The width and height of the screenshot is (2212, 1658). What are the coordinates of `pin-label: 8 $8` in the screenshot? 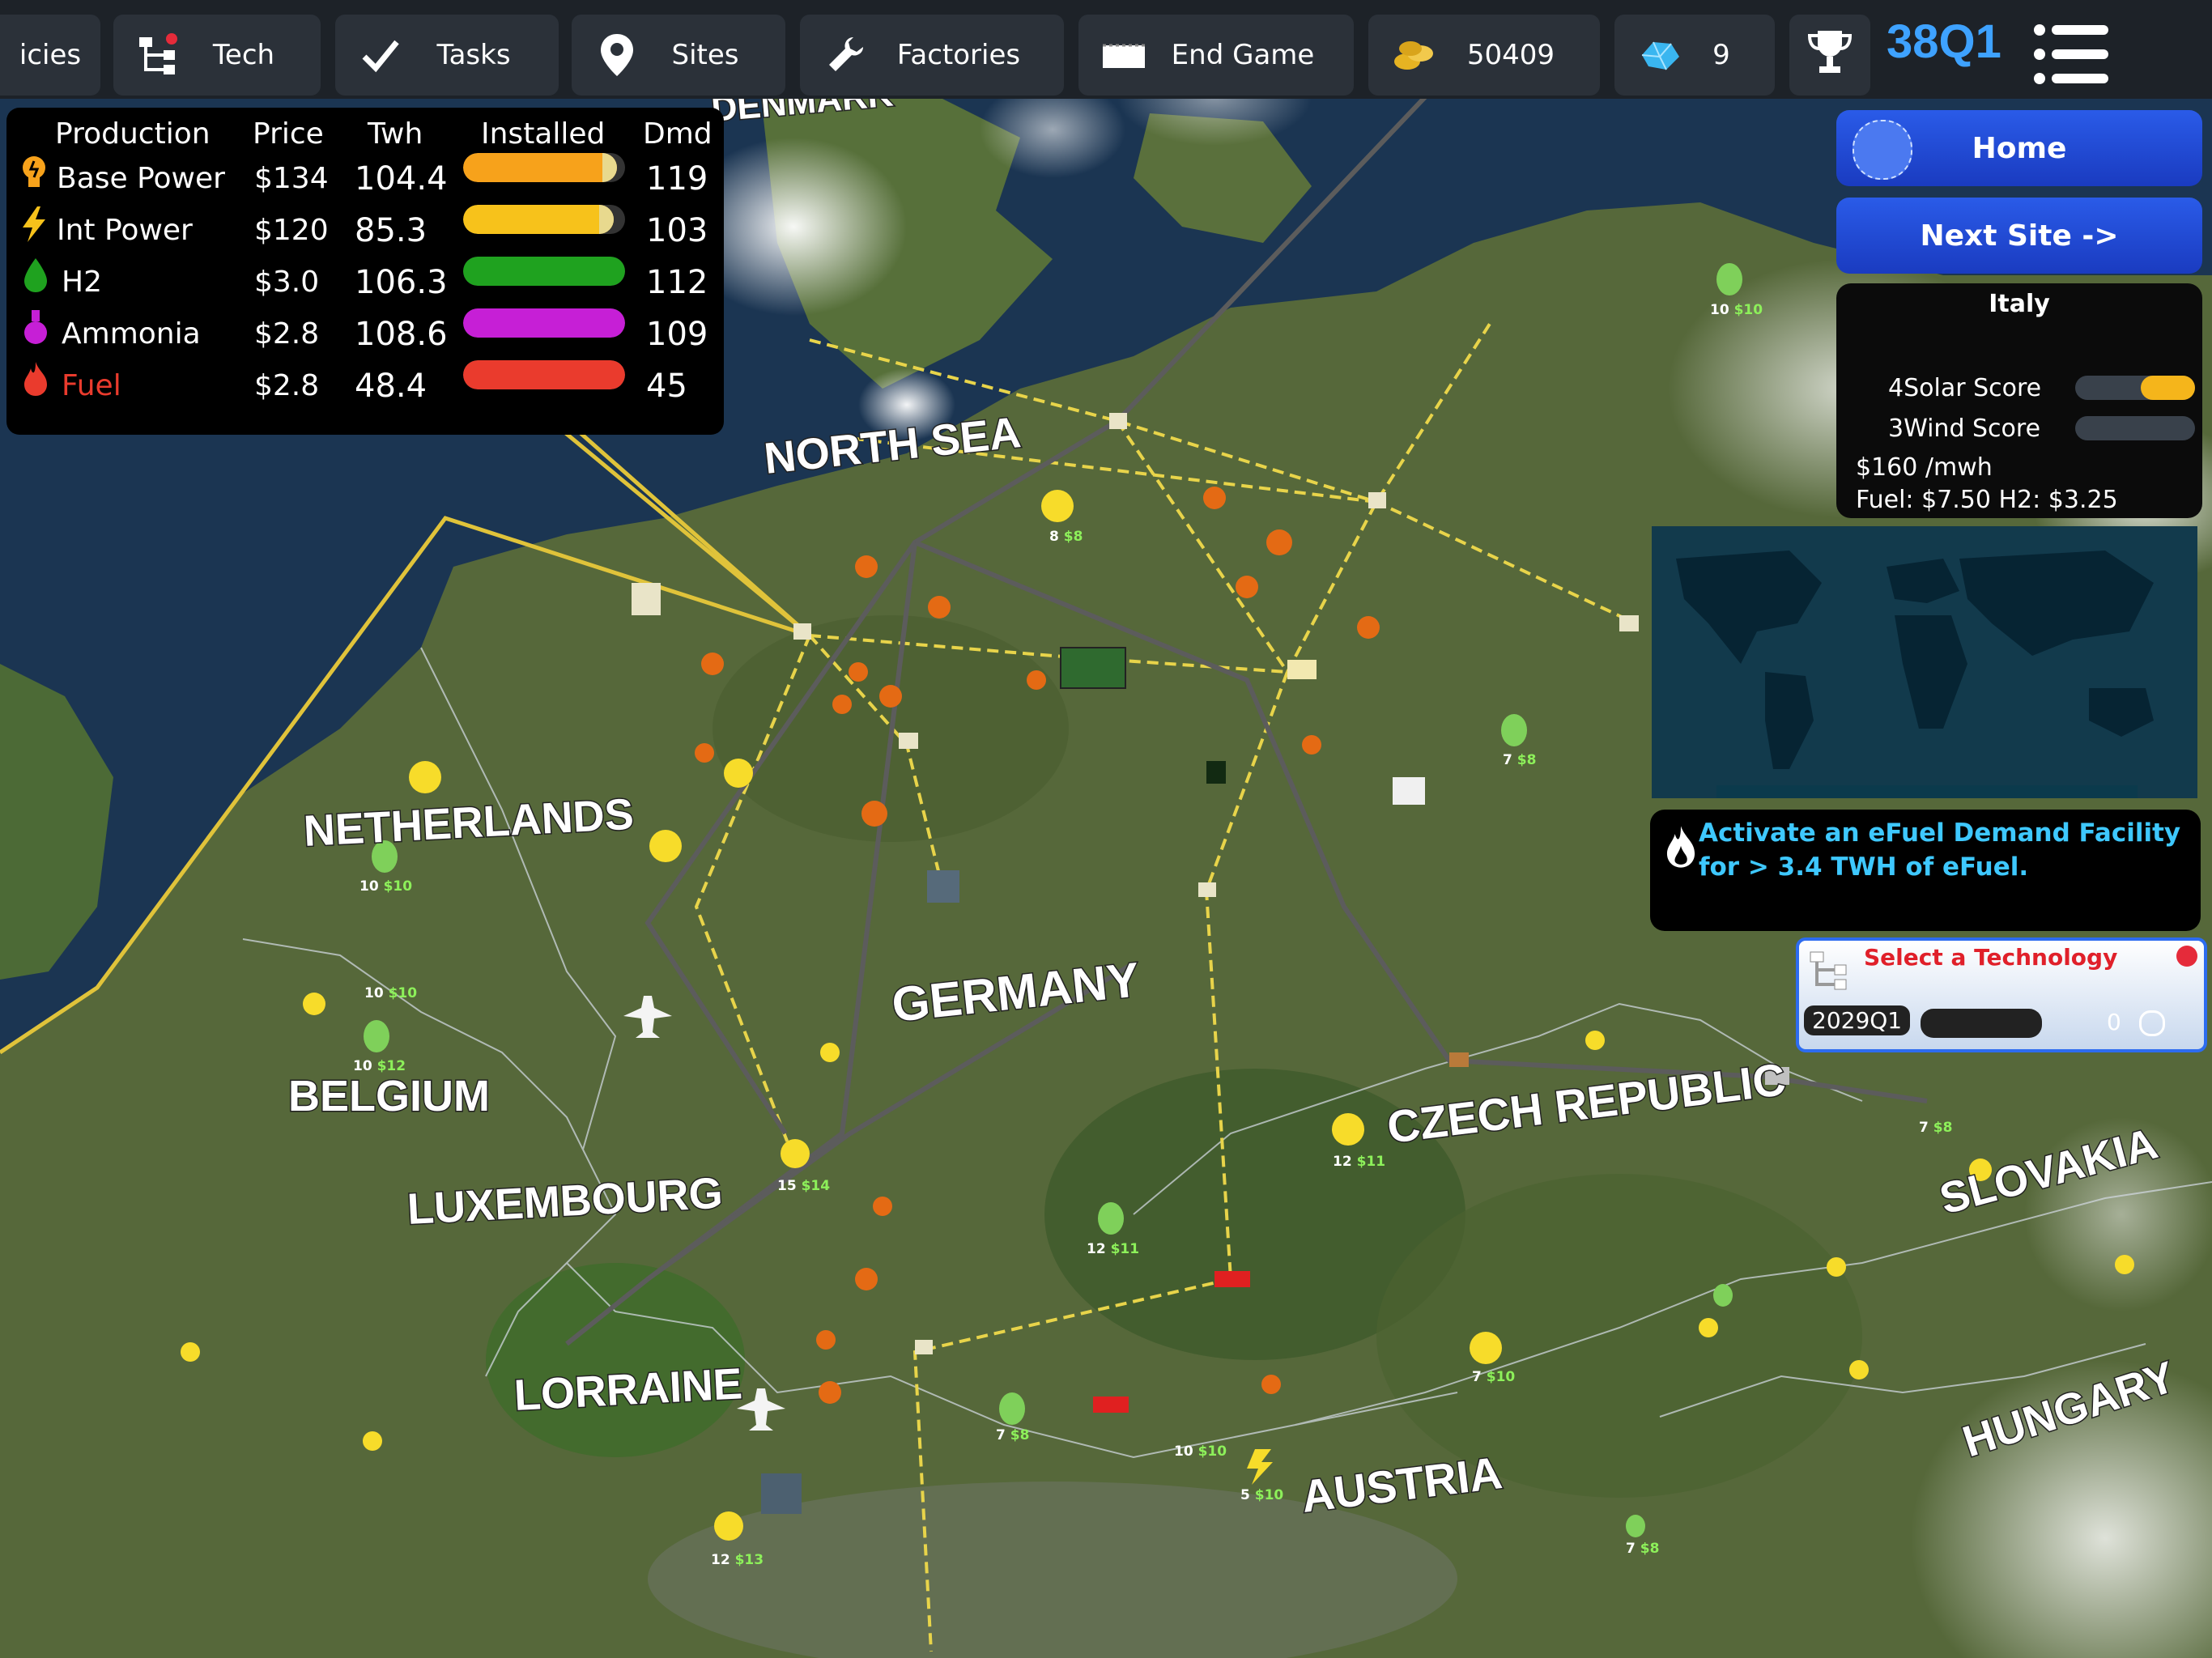 It's located at (1066, 537).